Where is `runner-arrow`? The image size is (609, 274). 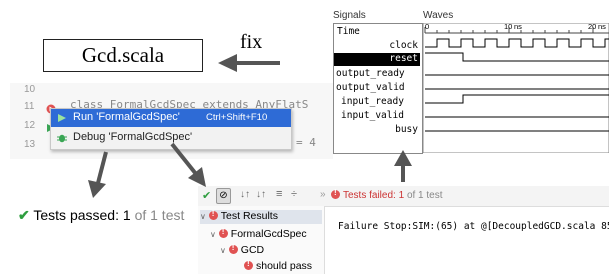
runner-arrow is located at coordinates (184, 159).